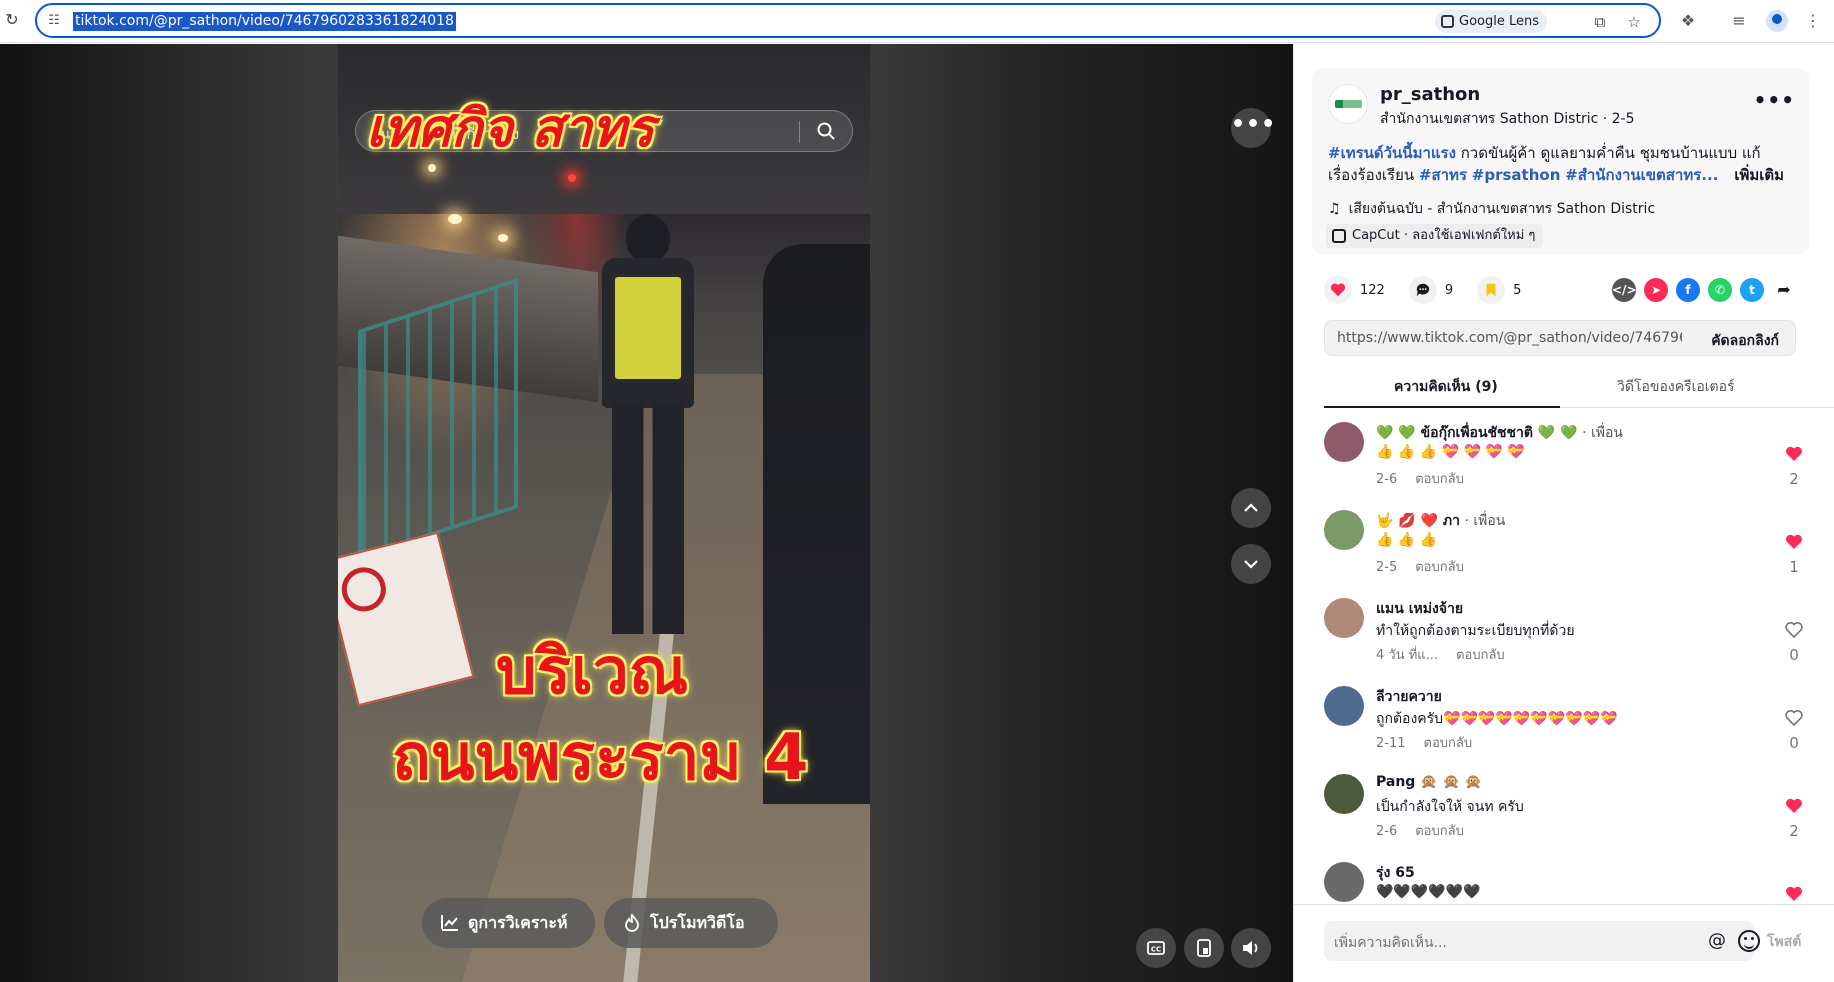  Describe the element at coordinates (1745, 341) in the screenshot. I see `copy-link-button: คัดลอกลิงก์` at that location.